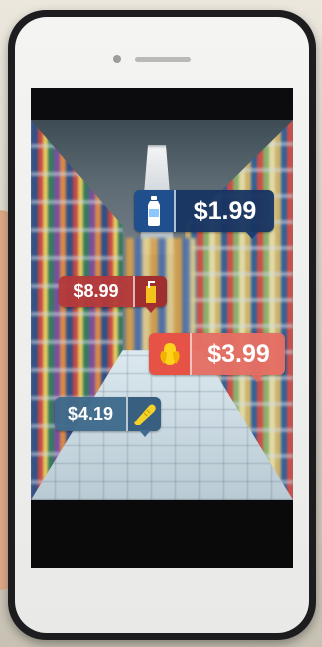  Describe the element at coordinates (225, 210) in the screenshot. I see `price-text-water: $1.99` at that location.